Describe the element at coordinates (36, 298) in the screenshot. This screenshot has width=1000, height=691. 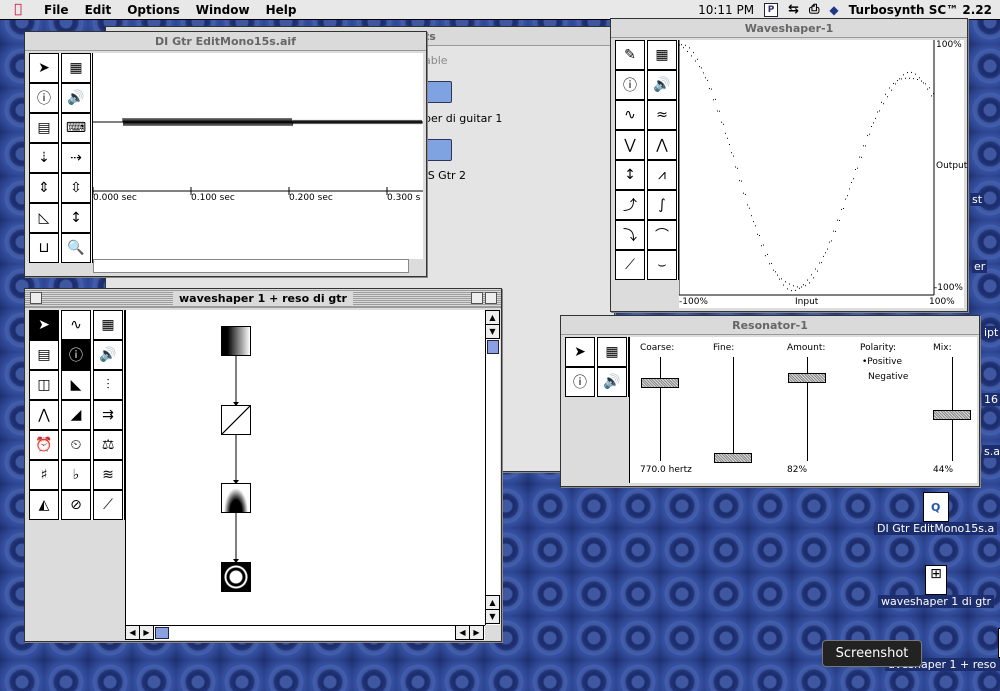
I see `close-box-icon` at that location.